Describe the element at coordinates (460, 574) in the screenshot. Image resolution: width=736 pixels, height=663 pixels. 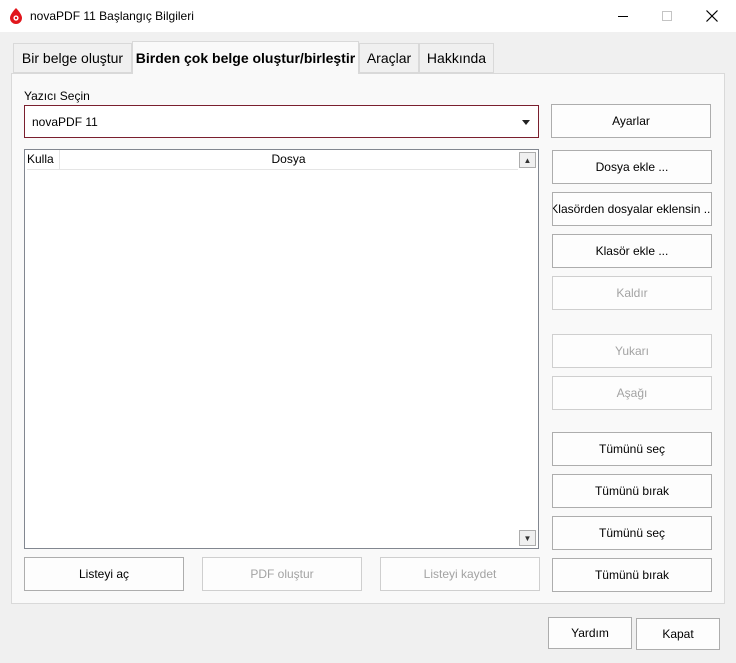
I see `save-list-button: Listeyi kaydet` at that location.